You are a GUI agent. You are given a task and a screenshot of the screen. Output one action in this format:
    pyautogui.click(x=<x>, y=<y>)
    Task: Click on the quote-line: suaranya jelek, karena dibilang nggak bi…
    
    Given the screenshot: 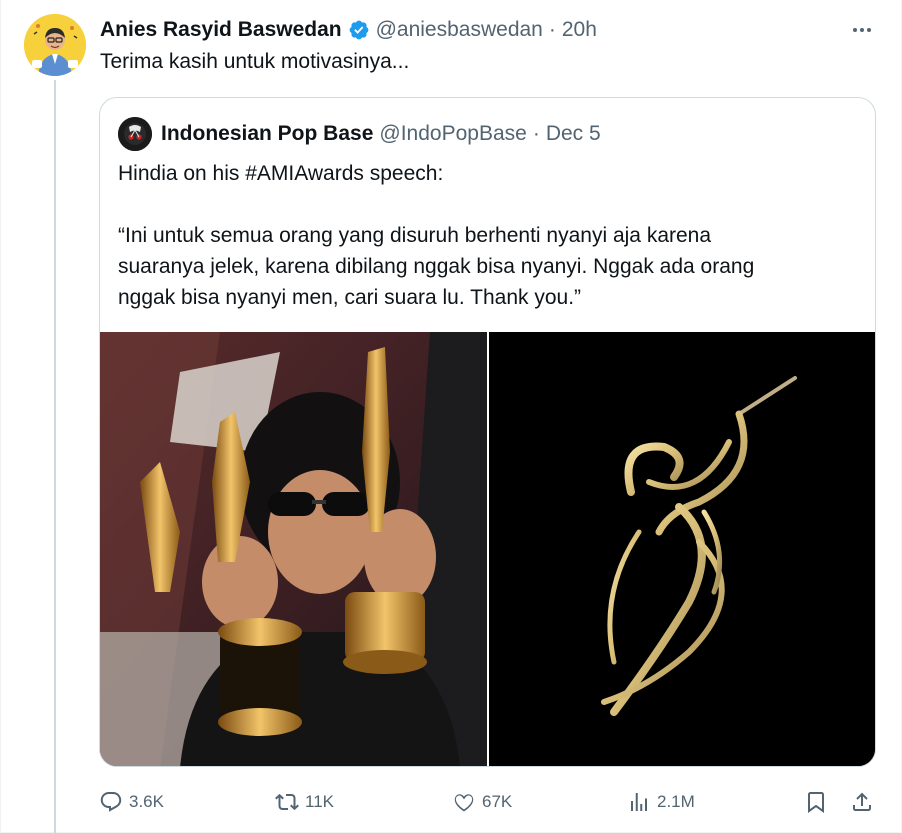 What is the action you would take?
    pyautogui.click(x=436, y=266)
    